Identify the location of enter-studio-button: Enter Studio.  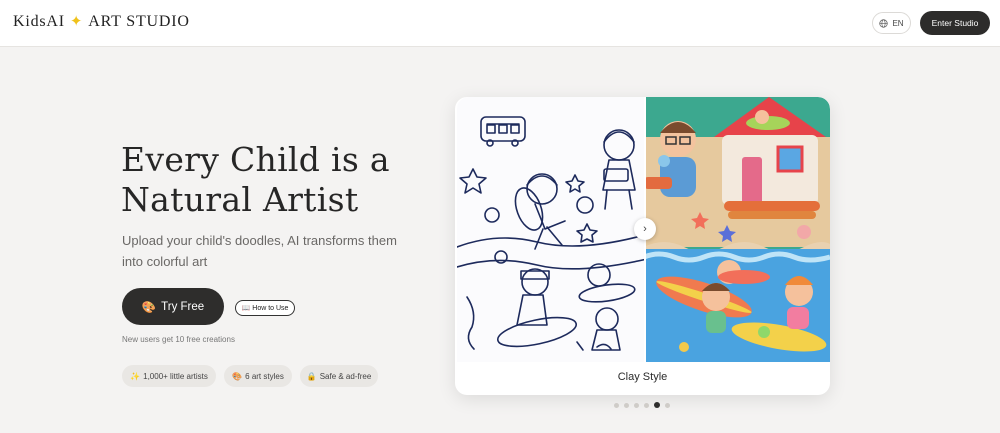
(955, 23).